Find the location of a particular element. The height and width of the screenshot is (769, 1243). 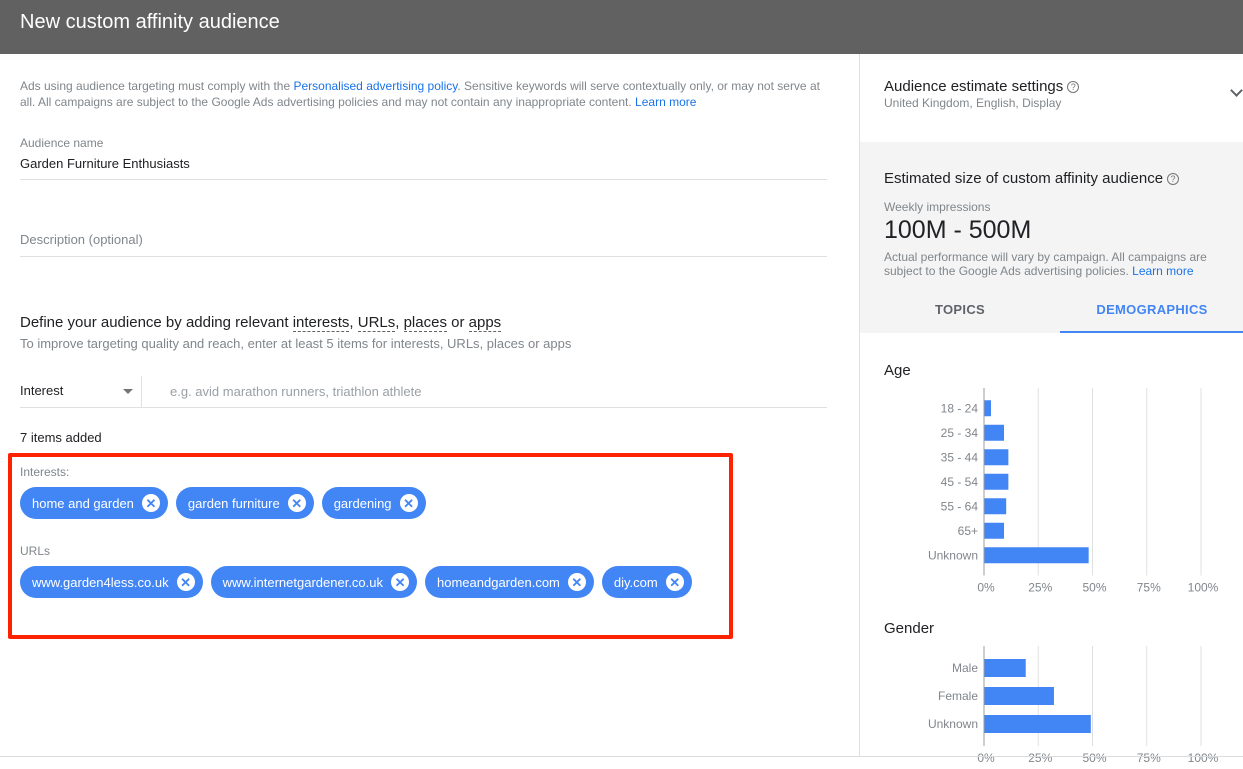

divider is located at coordinates (141, 391).